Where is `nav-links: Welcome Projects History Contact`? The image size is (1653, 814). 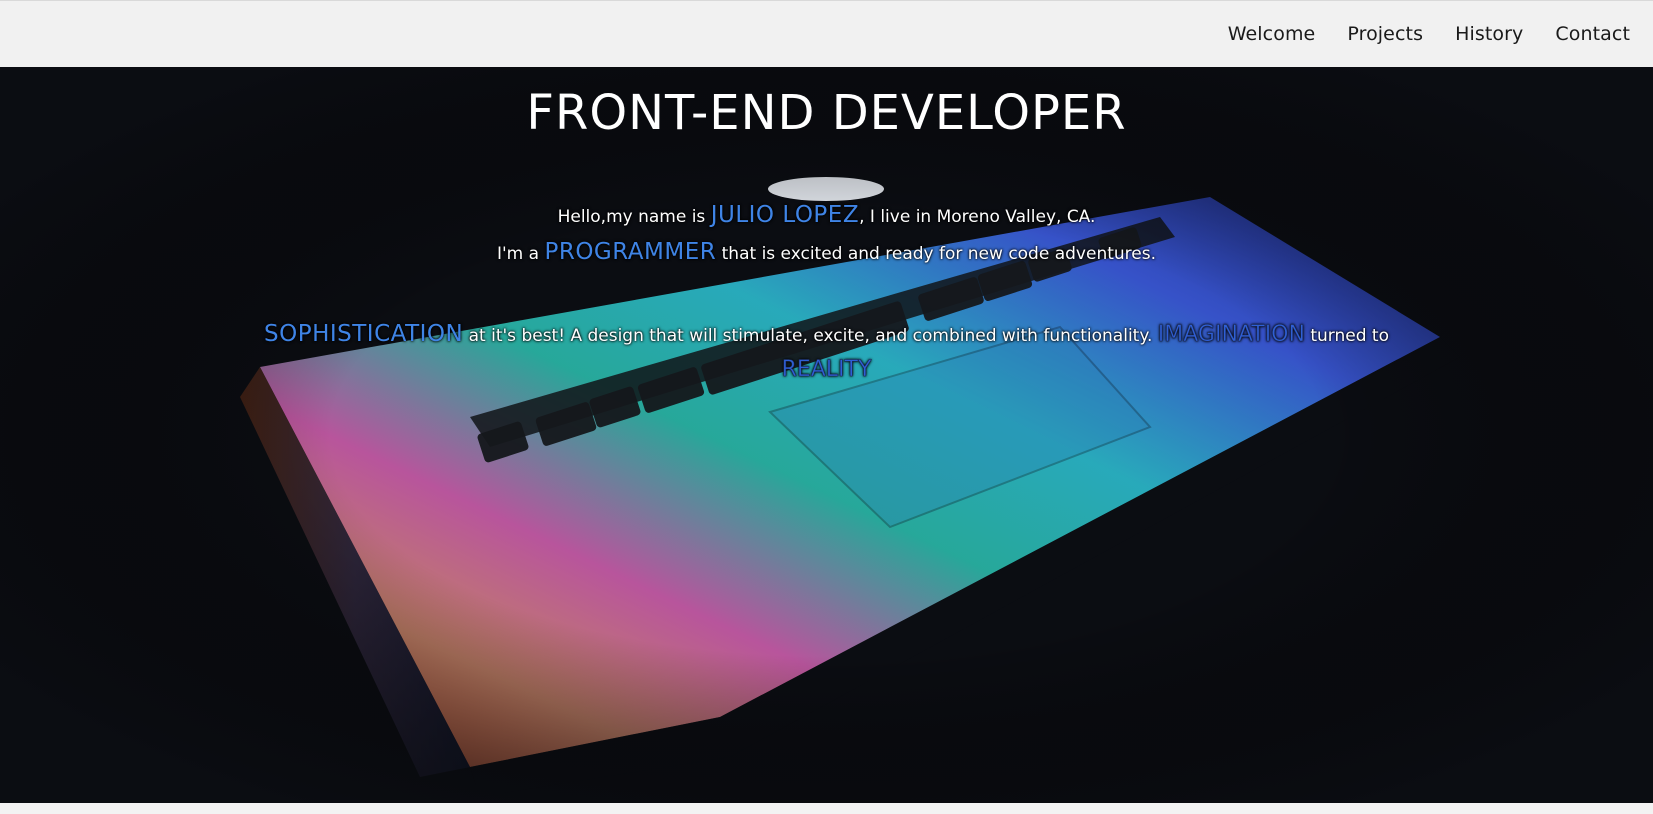 nav-links: Welcome Projects History Contact is located at coordinates (1413, 34).